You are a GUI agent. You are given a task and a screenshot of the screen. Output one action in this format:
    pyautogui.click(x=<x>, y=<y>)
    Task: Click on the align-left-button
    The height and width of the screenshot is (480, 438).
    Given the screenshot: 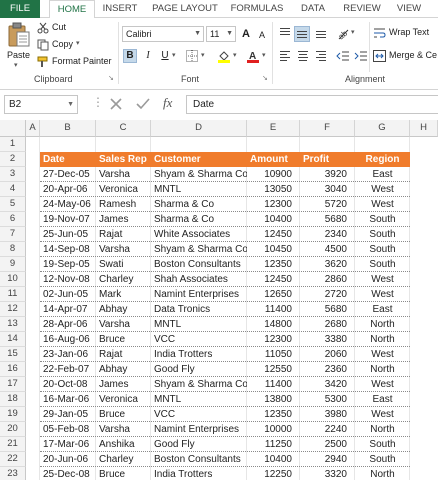 What is the action you would take?
    pyautogui.click(x=285, y=56)
    